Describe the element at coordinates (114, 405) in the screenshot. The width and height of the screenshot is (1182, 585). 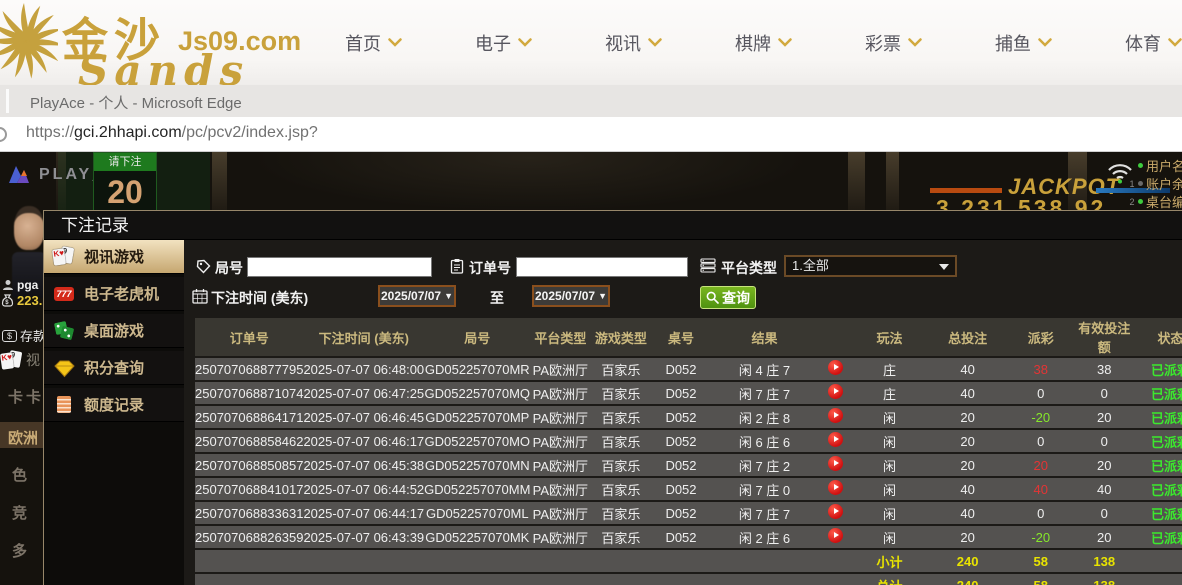
I see `sidebar-item-quota-records: 额度记录` at that location.